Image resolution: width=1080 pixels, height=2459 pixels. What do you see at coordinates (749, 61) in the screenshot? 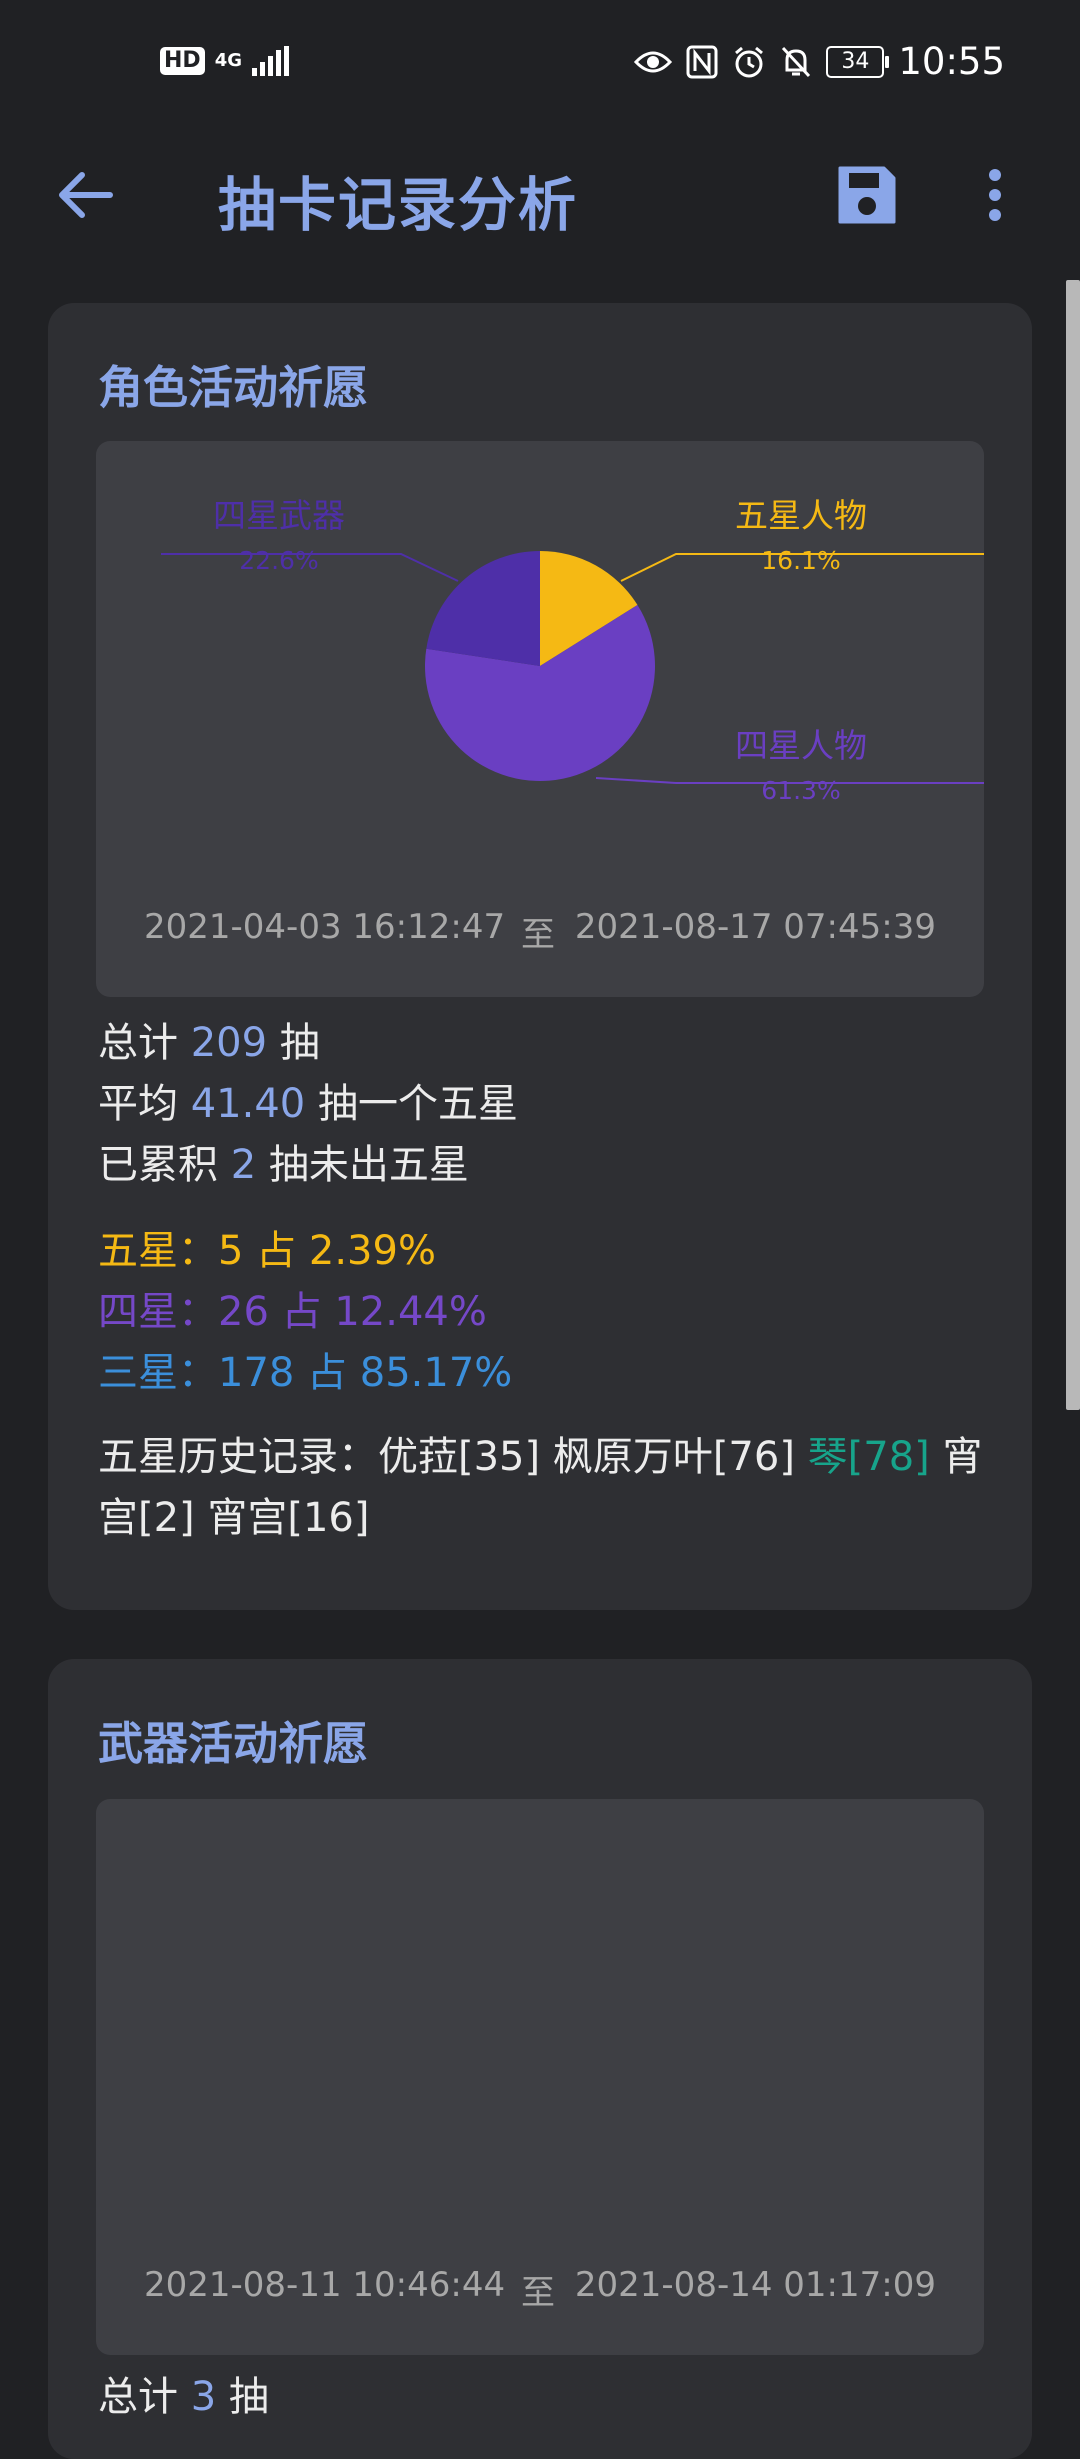
I see `alarm-icon` at bounding box center [749, 61].